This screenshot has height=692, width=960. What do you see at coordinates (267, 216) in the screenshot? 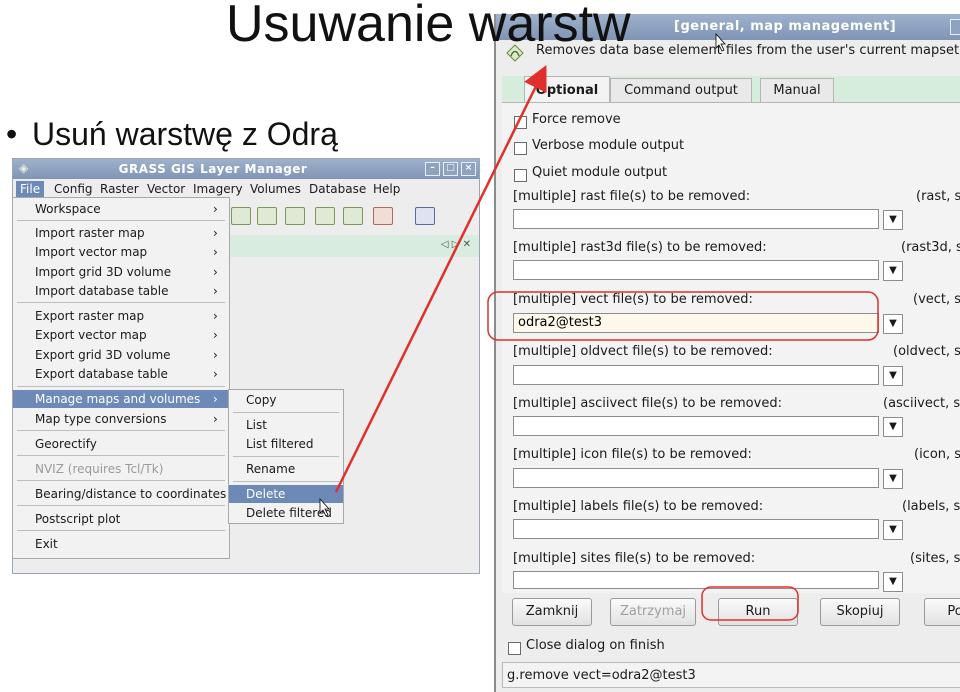
I see `add-overlay-icon` at bounding box center [267, 216].